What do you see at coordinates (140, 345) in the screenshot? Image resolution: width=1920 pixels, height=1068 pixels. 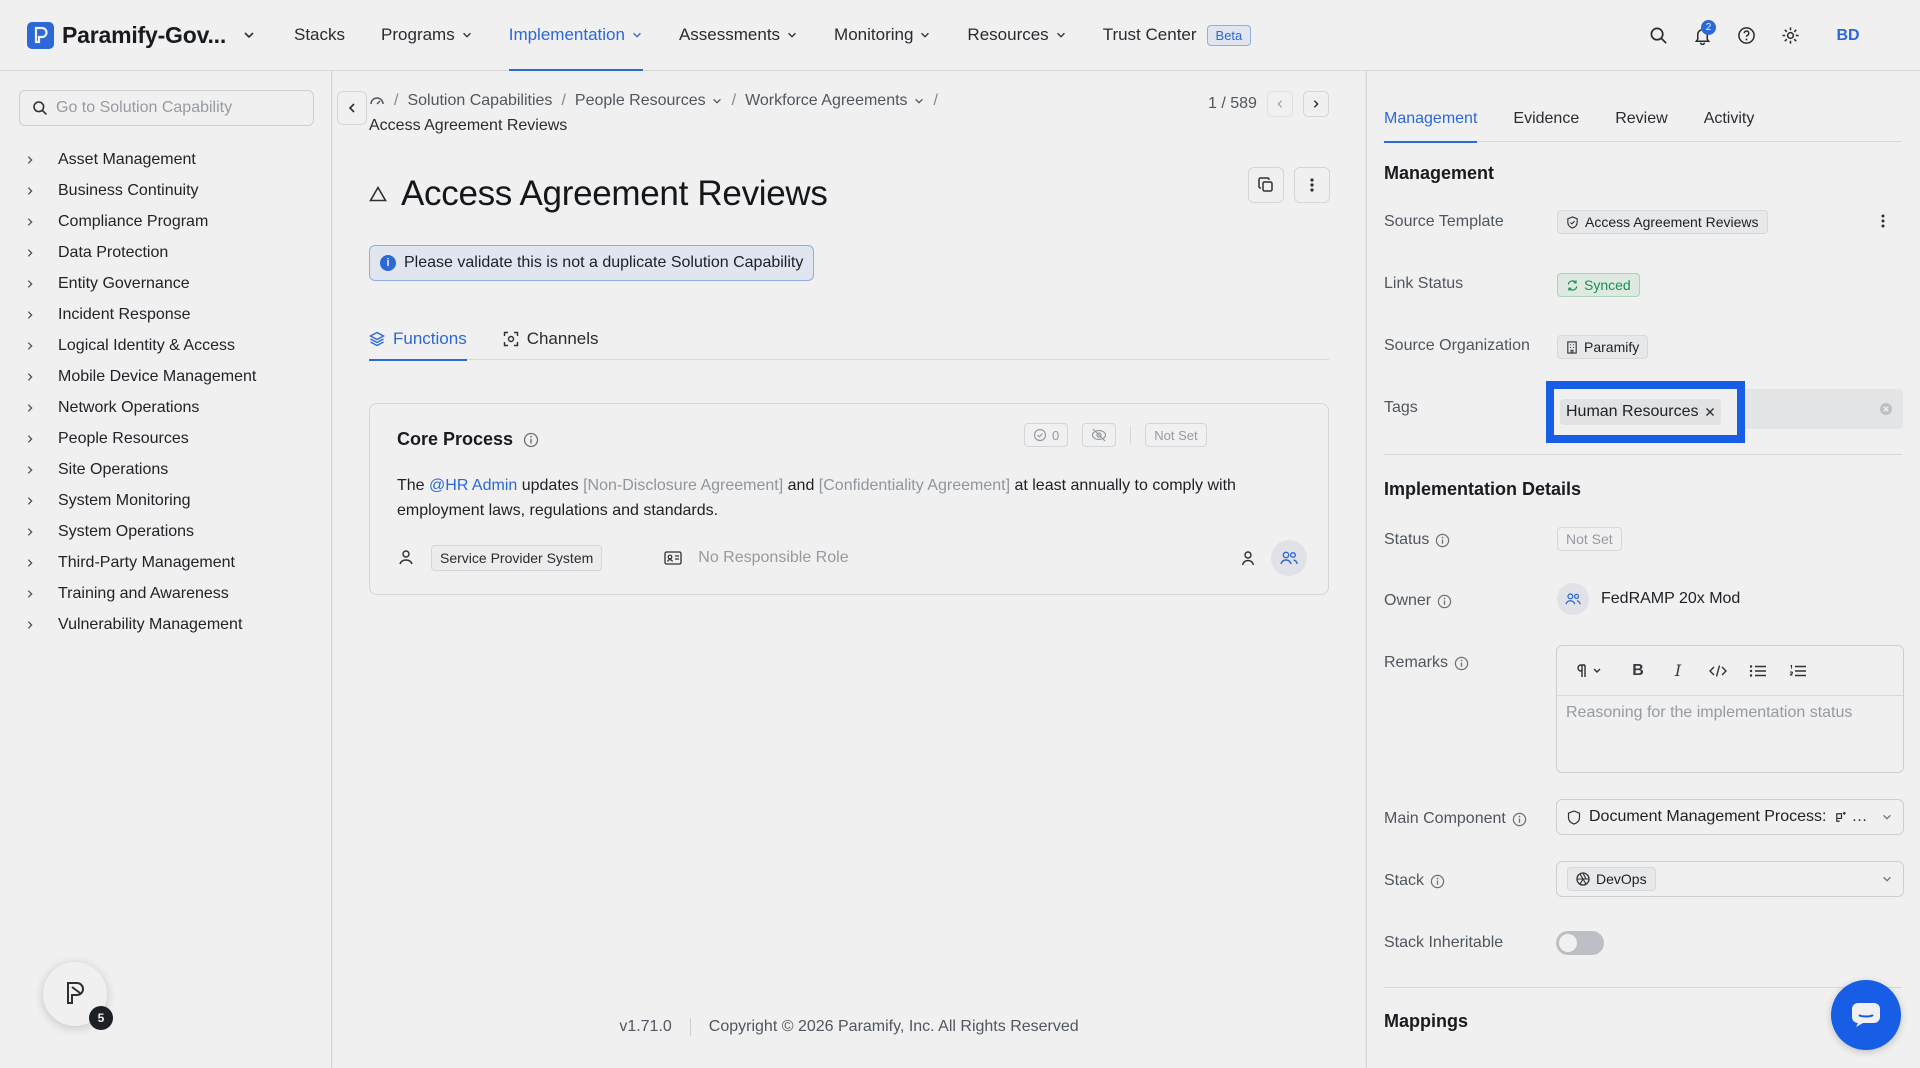 I see `sidebar-item-logical-identity-access: Logical Identity & Access` at bounding box center [140, 345].